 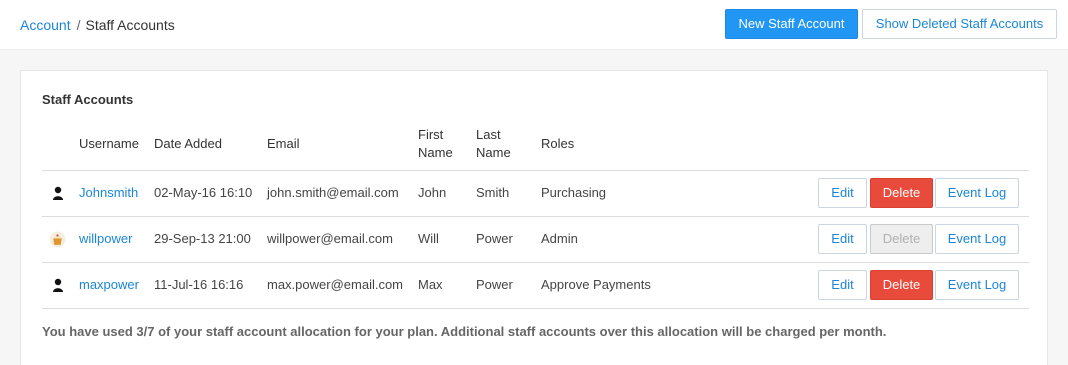 What do you see at coordinates (105, 239) in the screenshot?
I see `username-link: willpower` at bounding box center [105, 239].